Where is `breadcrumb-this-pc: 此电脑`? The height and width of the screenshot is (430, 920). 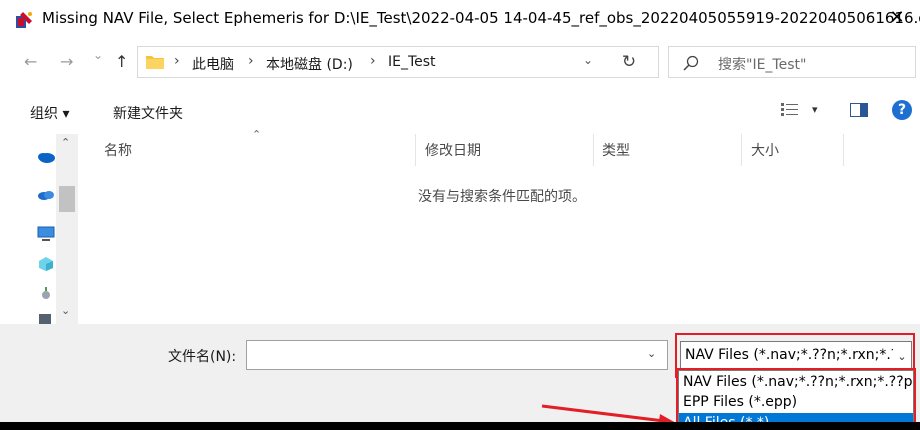
breadcrumb-this-pc: 此电脑 is located at coordinates (213, 64).